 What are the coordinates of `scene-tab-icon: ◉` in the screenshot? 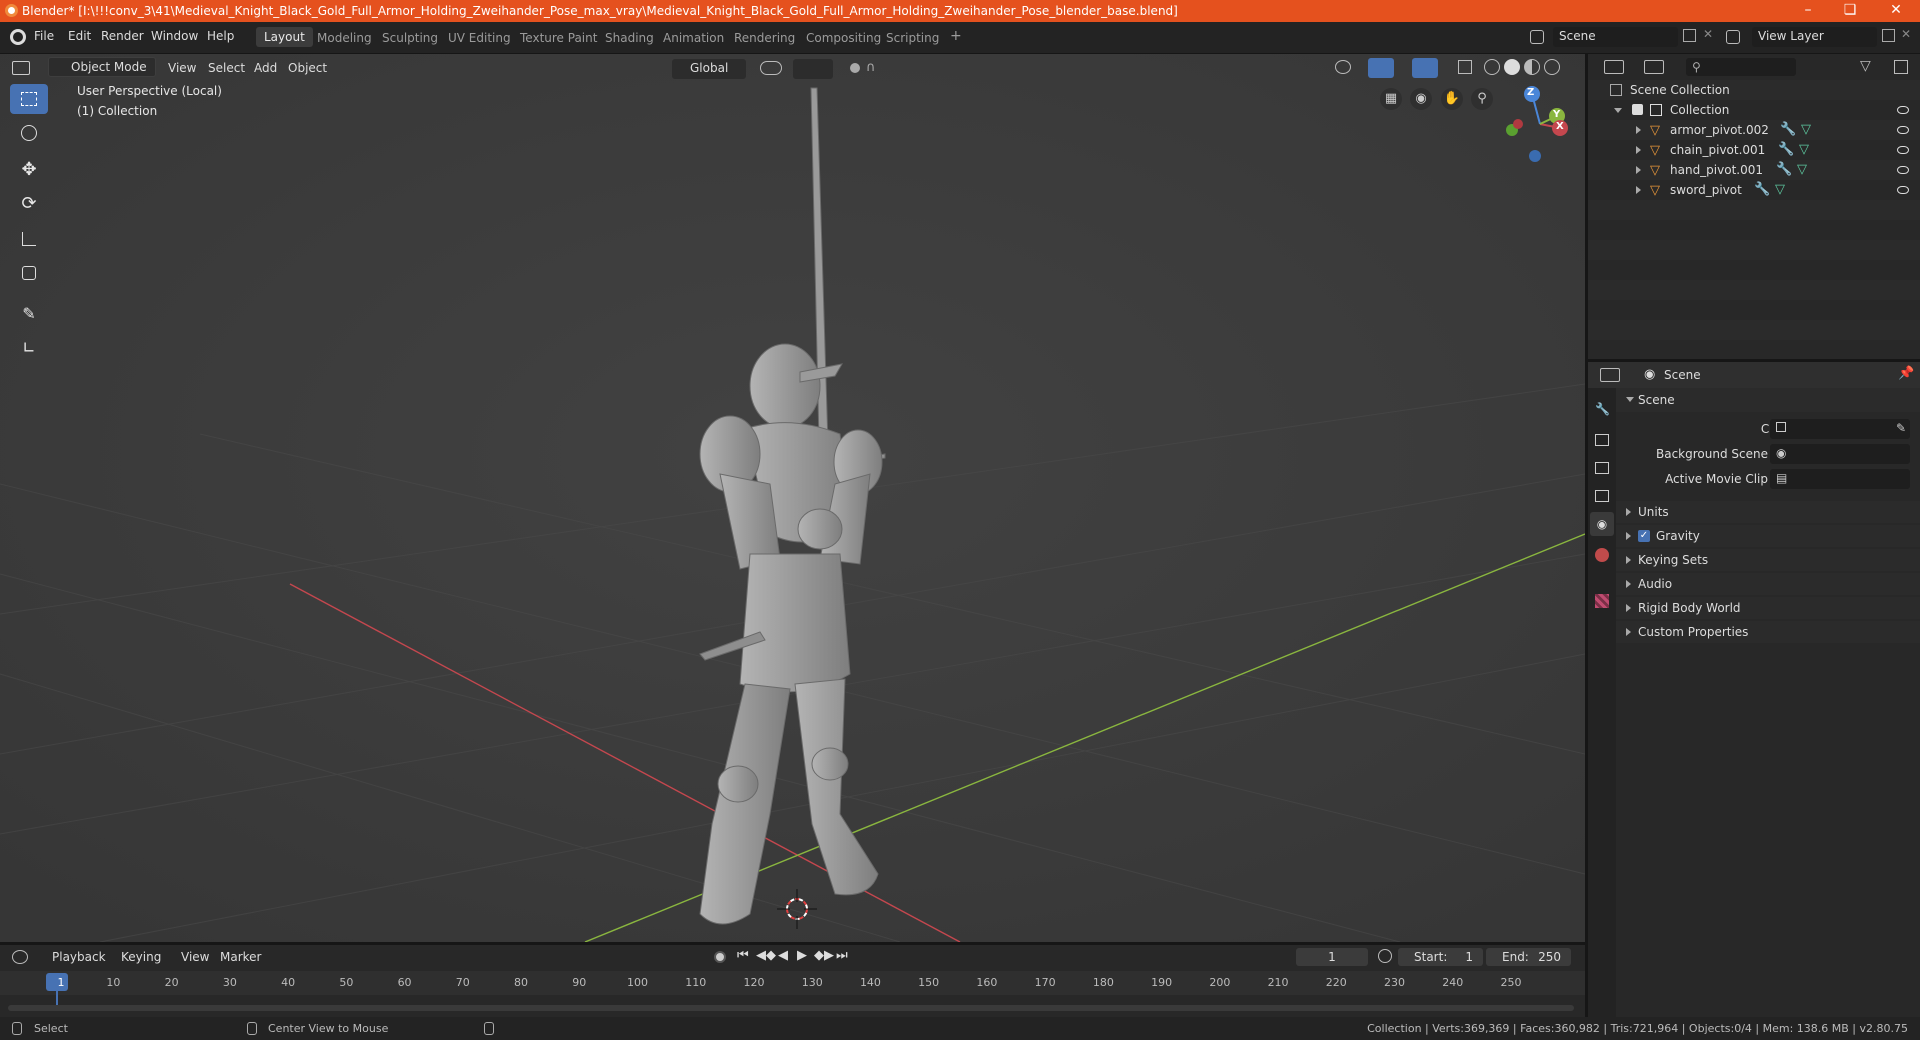 It's located at (1602, 524).